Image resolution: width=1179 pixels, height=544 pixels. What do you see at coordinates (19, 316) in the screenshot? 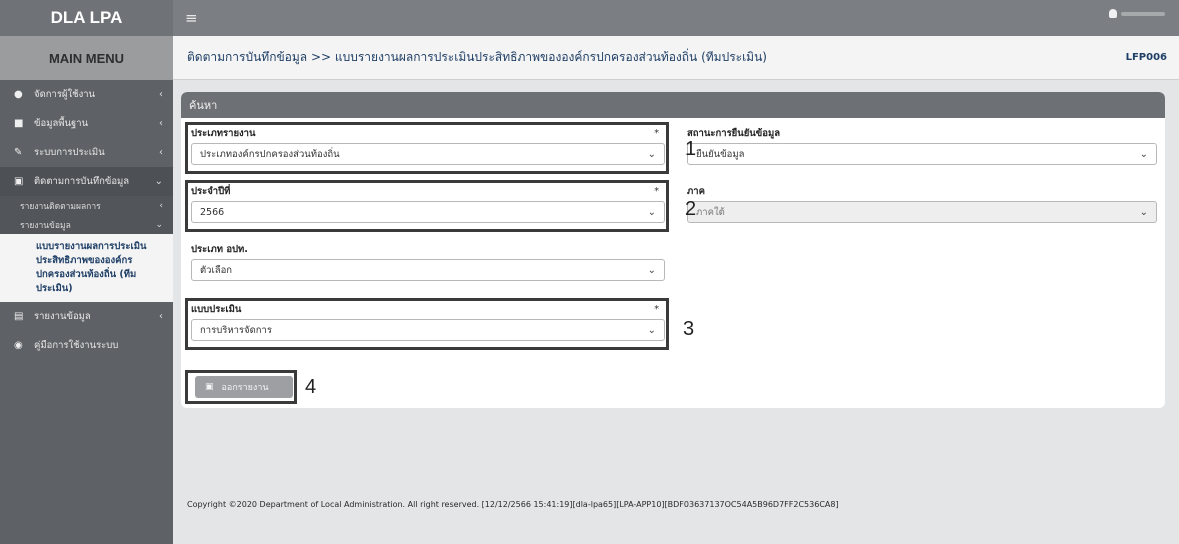
I see `chart-icon: ▤` at bounding box center [19, 316].